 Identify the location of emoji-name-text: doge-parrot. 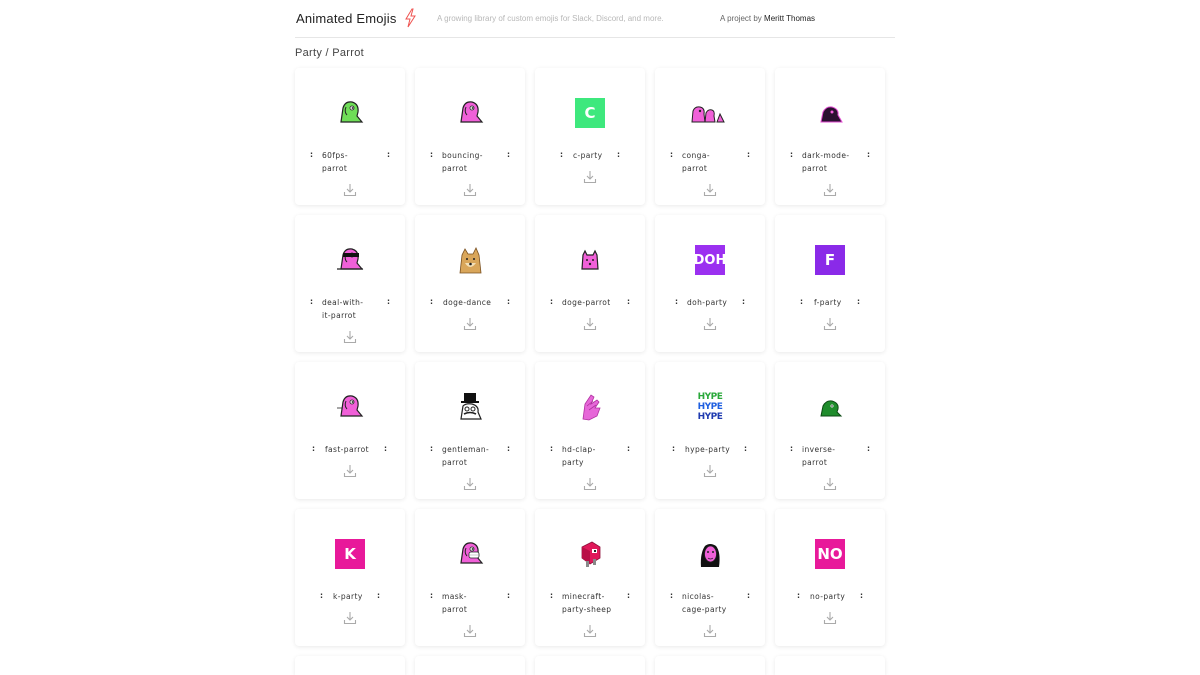
(586, 303).